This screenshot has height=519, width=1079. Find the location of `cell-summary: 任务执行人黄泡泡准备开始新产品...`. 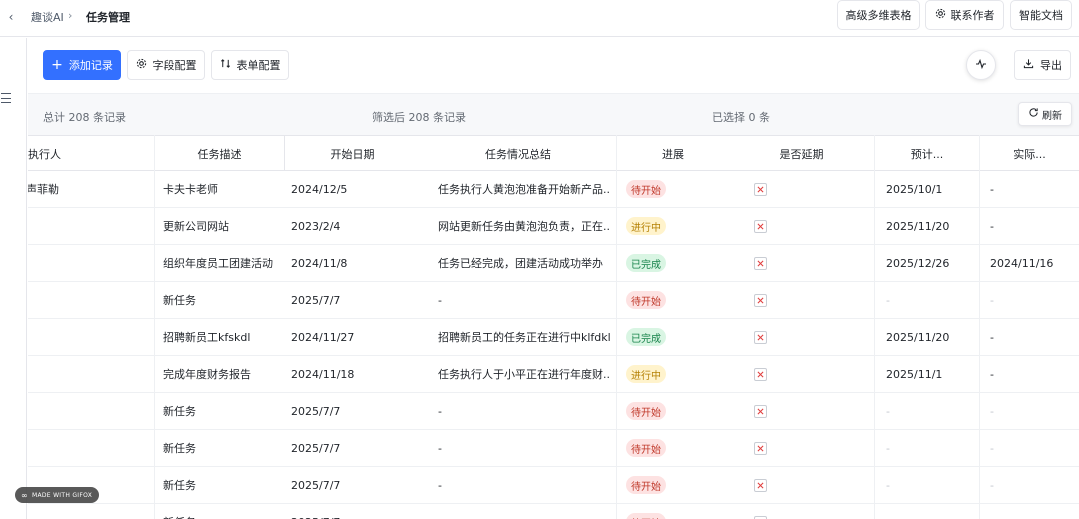

cell-summary: 任务执行人黄泡泡准备开始新产品... is located at coordinates (524, 189).